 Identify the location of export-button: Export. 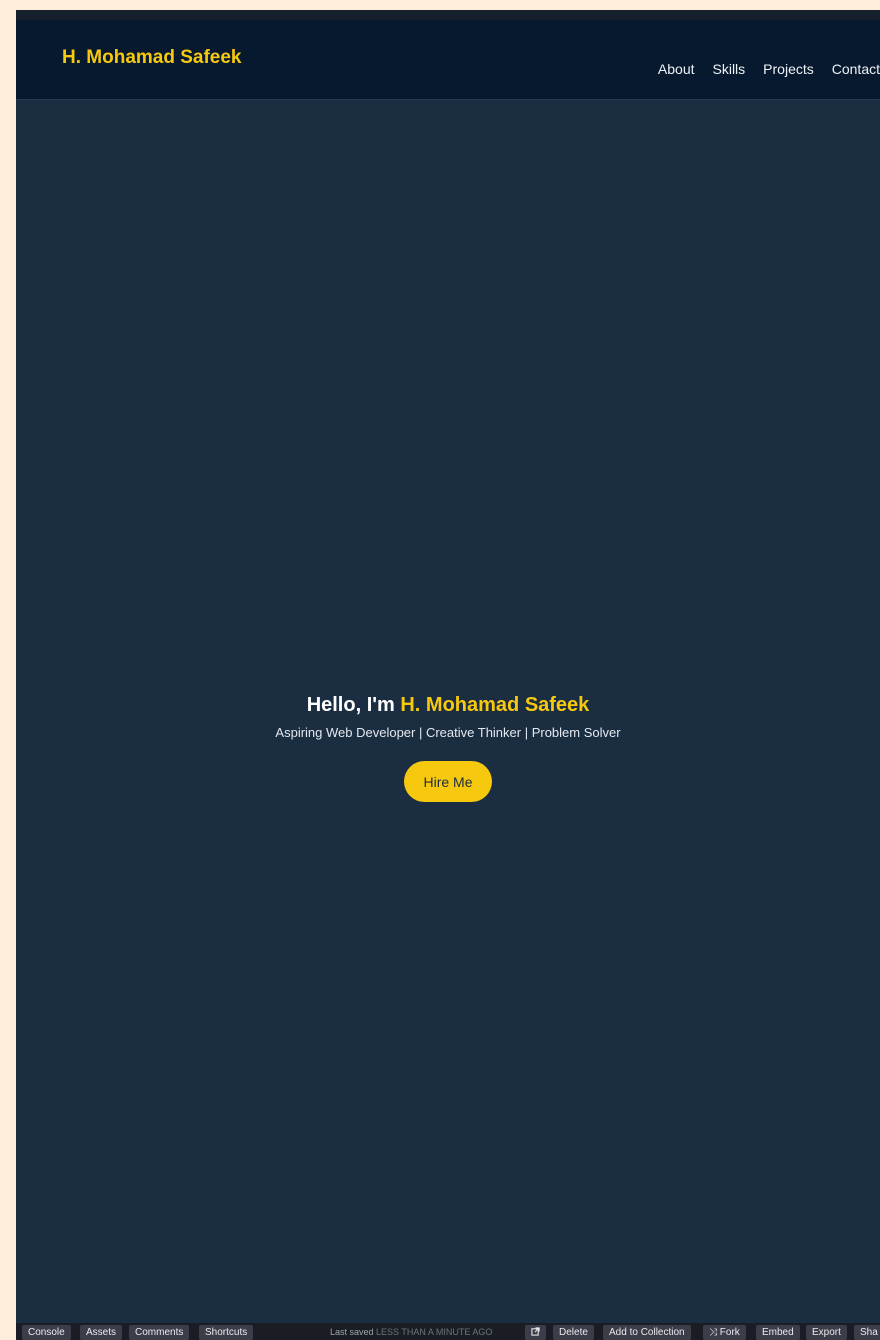
(826, 1332).